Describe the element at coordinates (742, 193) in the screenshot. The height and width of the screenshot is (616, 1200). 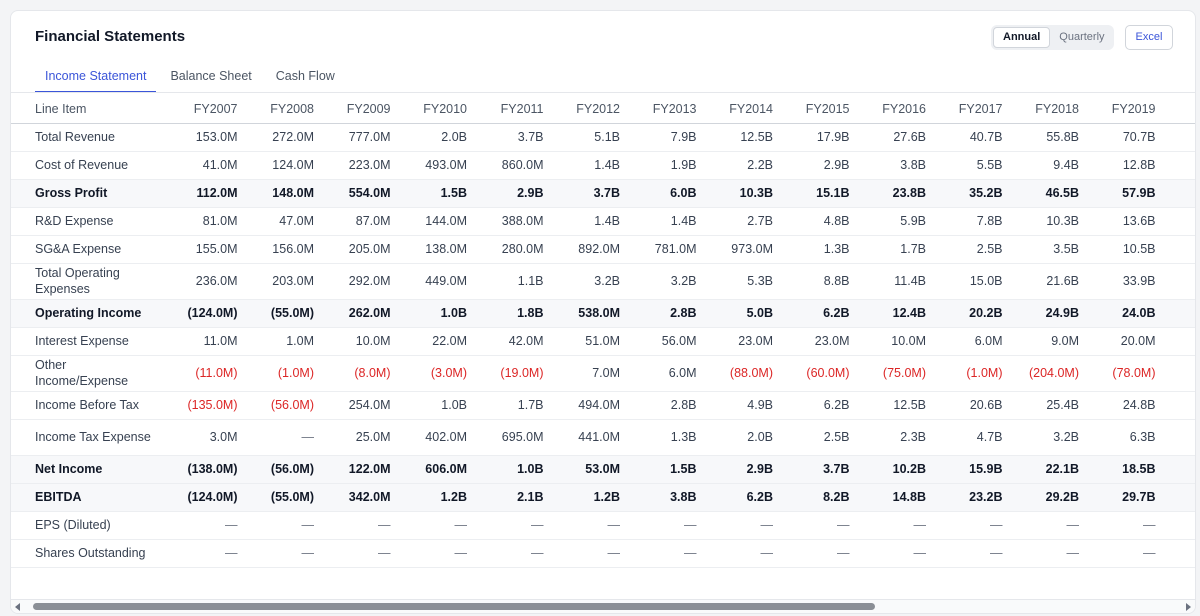
I see `table-cell: 10.3B` at that location.